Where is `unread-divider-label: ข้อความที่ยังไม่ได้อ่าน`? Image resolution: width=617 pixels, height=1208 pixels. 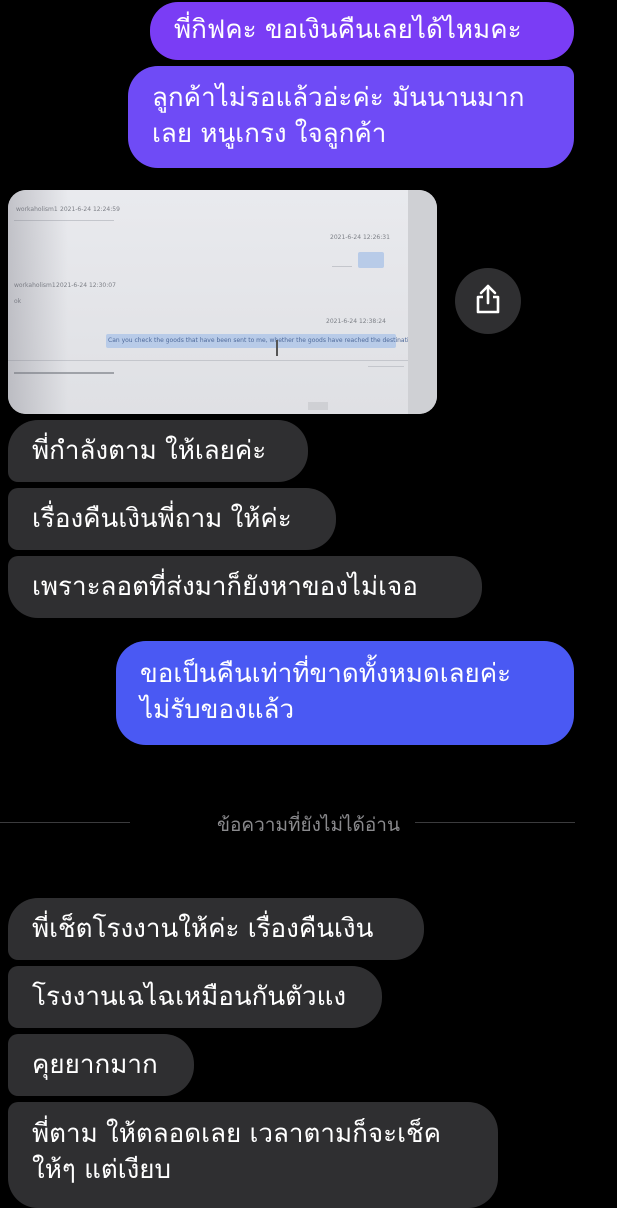 unread-divider-label: ข้อความที่ยังไม่ได้อ่าน is located at coordinates (308, 825).